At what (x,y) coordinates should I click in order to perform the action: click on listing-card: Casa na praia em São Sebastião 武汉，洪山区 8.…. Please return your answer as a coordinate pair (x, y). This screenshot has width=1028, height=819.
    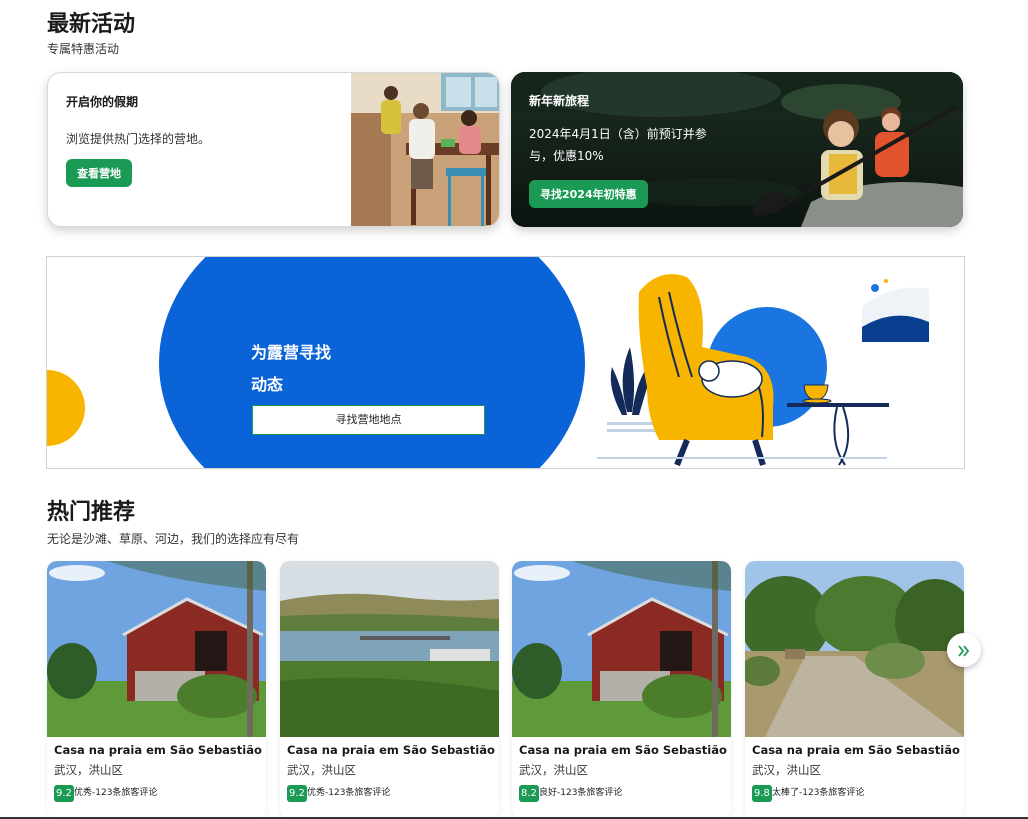
    Looking at the image, I should click on (621, 690).